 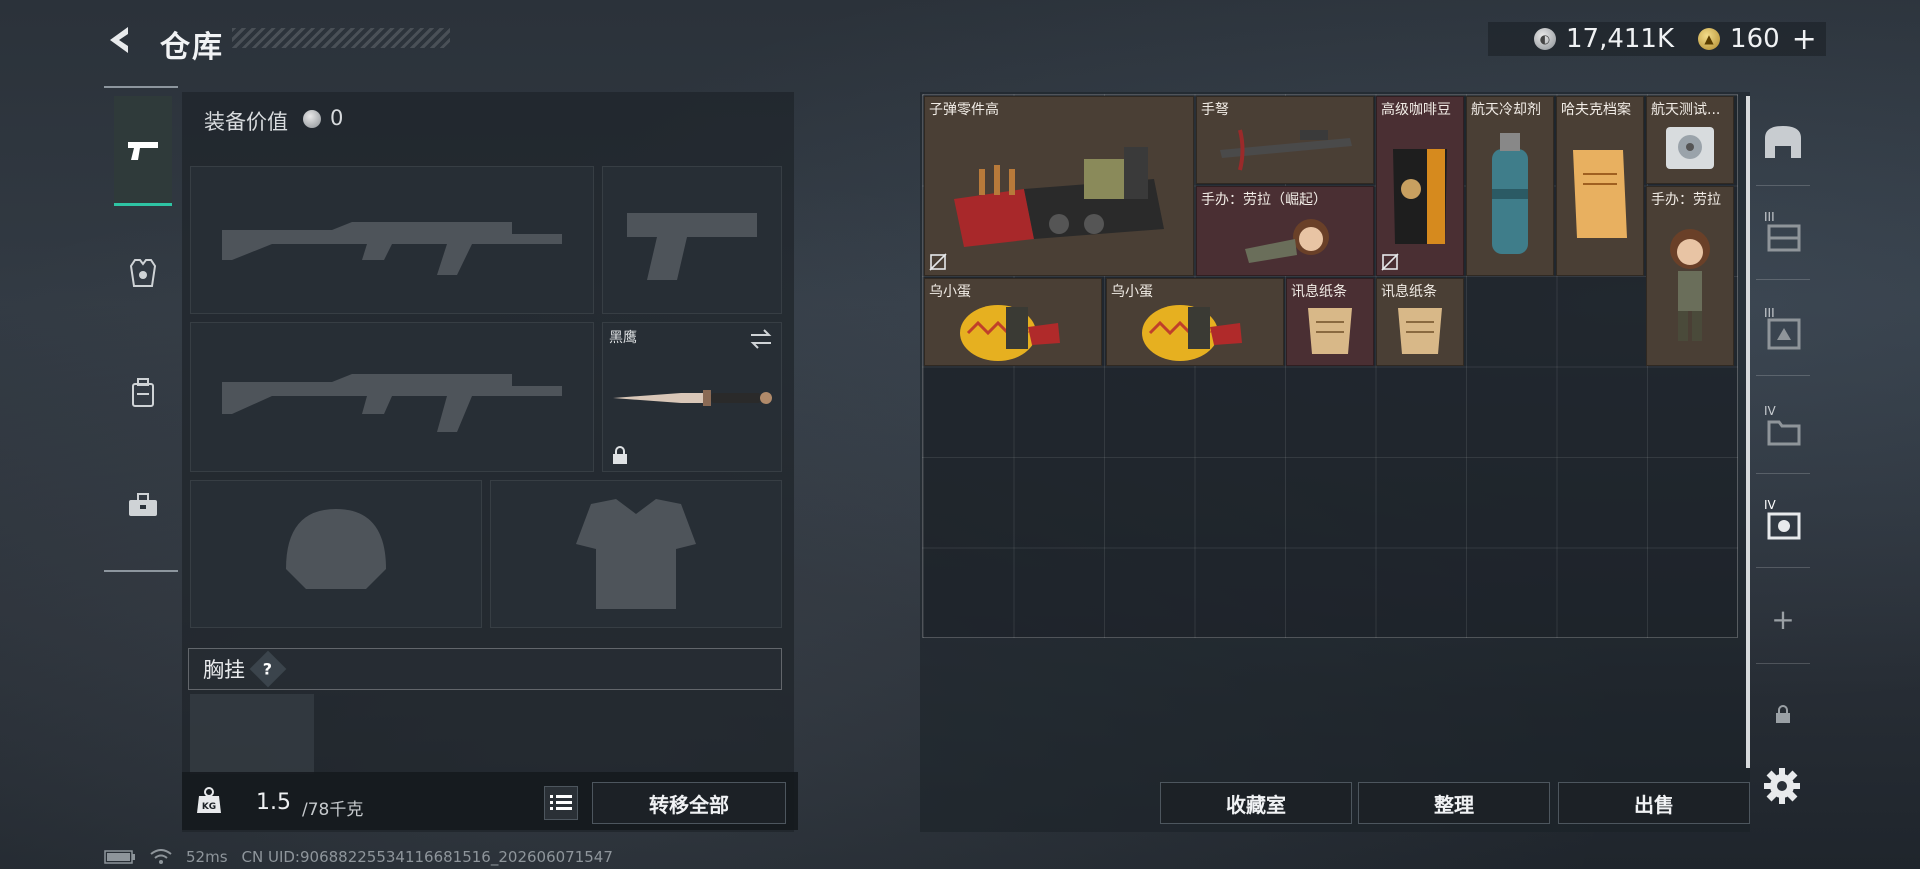 I want to click on item-name: 航天冷却剂, so click(x=1506, y=110).